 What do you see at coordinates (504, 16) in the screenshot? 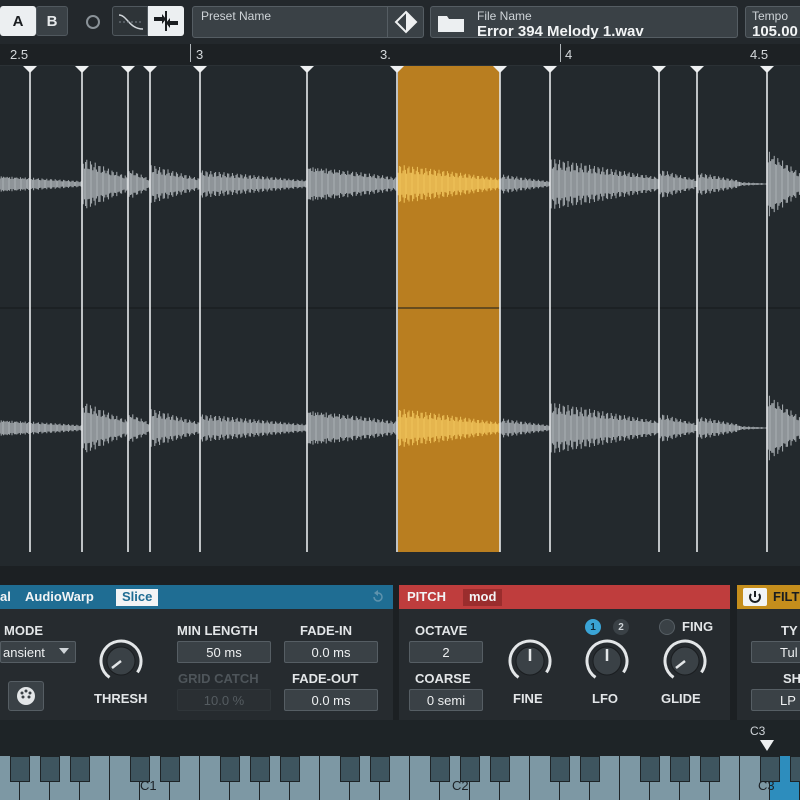
I see `file-name-label: File Name` at bounding box center [504, 16].